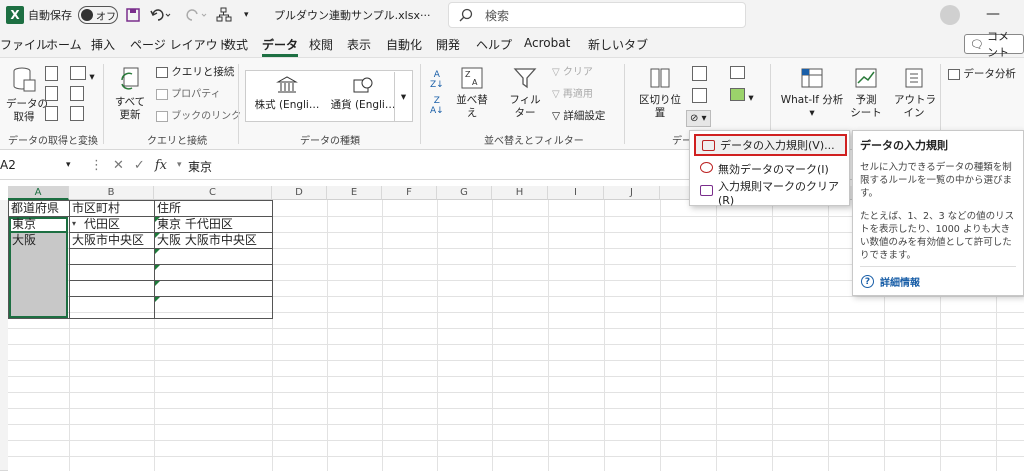  Describe the element at coordinates (699, 97) in the screenshot. I see `remove-duplicates-icon` at that location.